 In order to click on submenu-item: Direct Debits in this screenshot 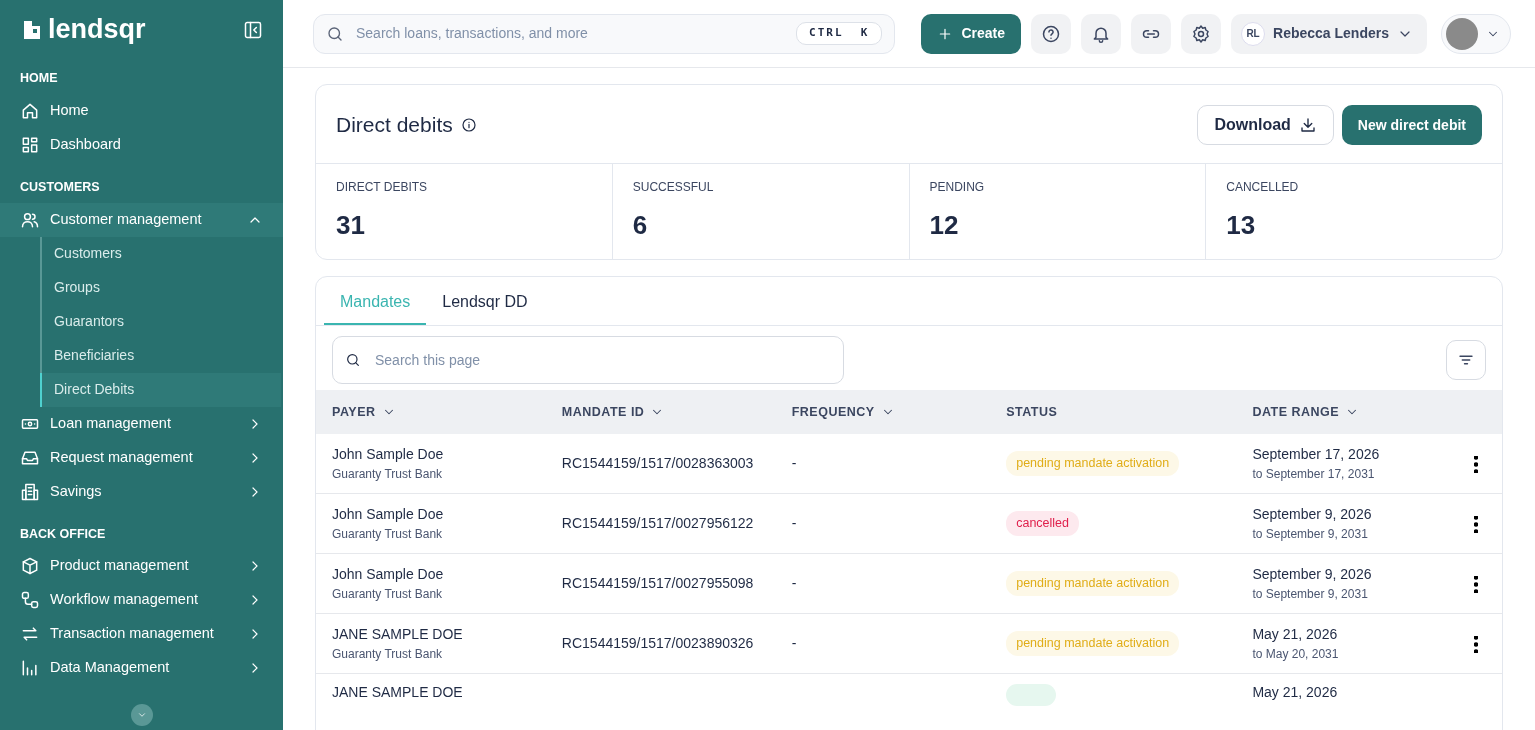, I will do `click(160, 389)`.